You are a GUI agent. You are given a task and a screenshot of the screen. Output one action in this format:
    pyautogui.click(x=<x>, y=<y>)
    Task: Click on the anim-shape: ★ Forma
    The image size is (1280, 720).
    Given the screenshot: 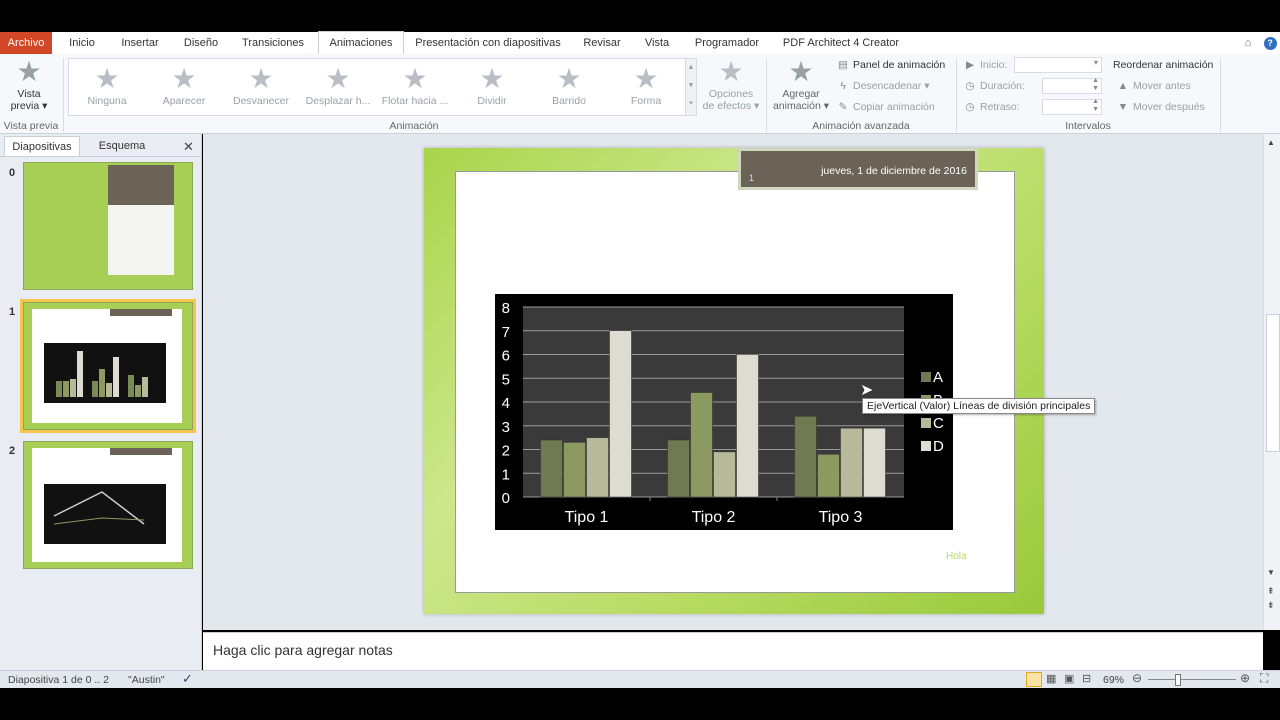 What is the action you would take?
    pyautogui.click(x=646, y=85)
    